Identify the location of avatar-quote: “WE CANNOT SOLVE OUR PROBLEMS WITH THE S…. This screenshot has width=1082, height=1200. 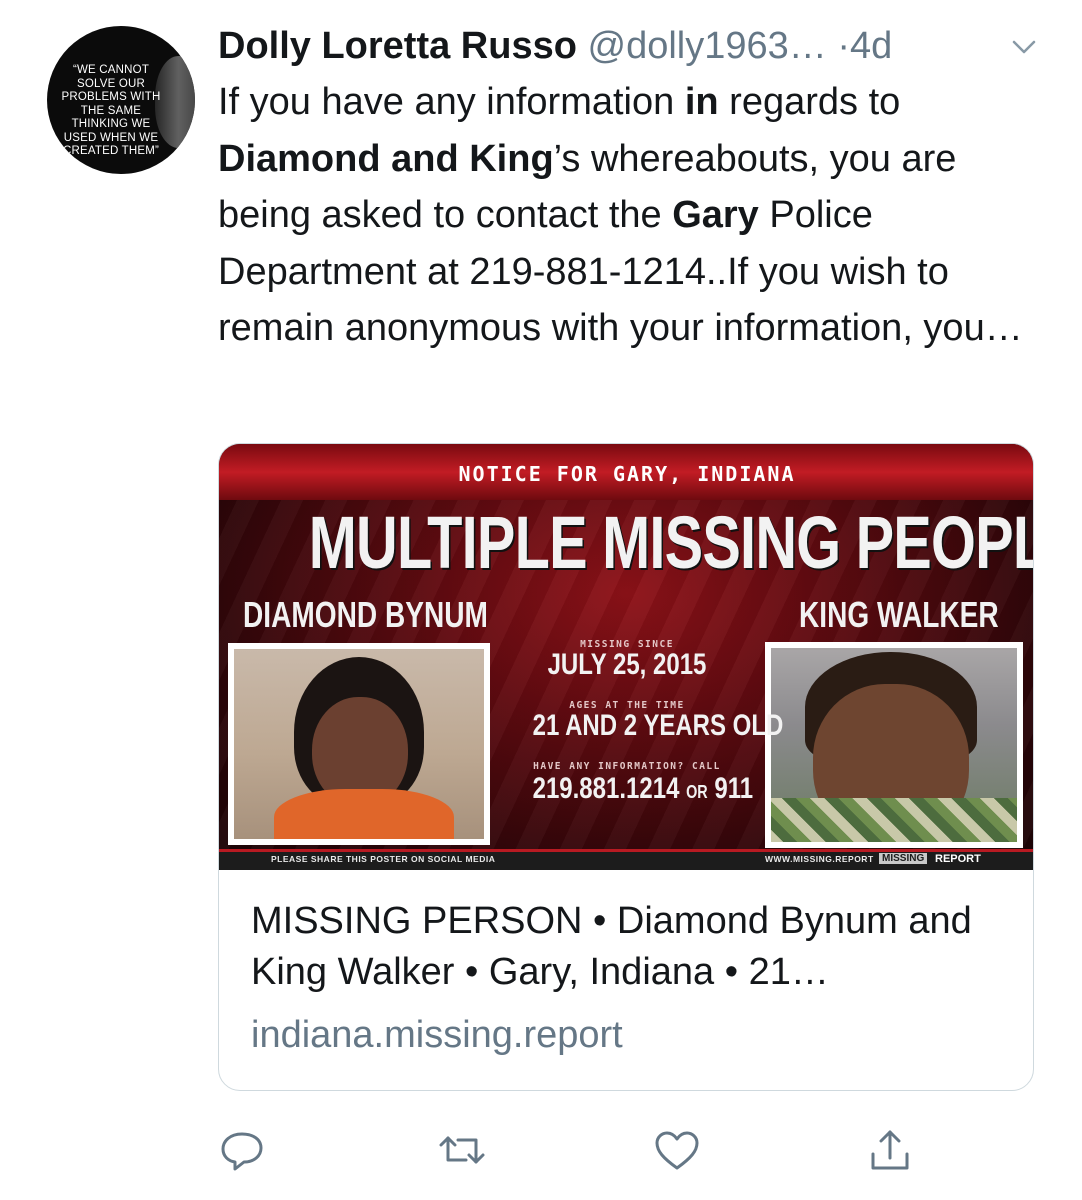
(111, 110).